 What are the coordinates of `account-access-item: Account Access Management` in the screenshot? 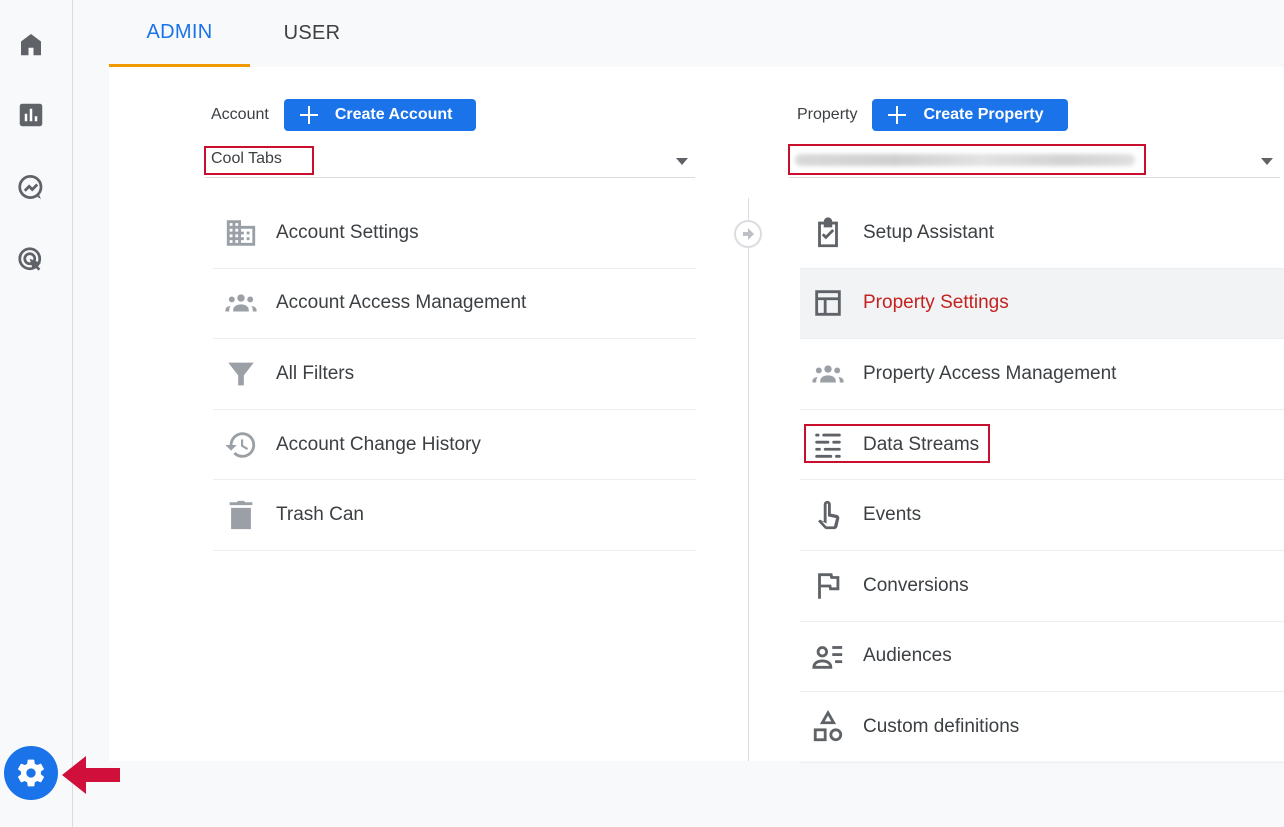 It's located at (454, 304).